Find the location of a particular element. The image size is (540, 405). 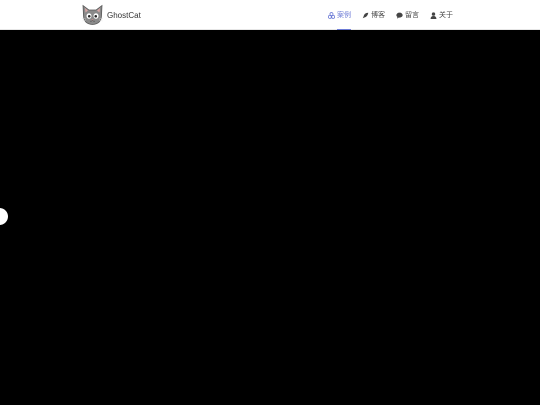

comment-icon is located at coordinates (399, 15).